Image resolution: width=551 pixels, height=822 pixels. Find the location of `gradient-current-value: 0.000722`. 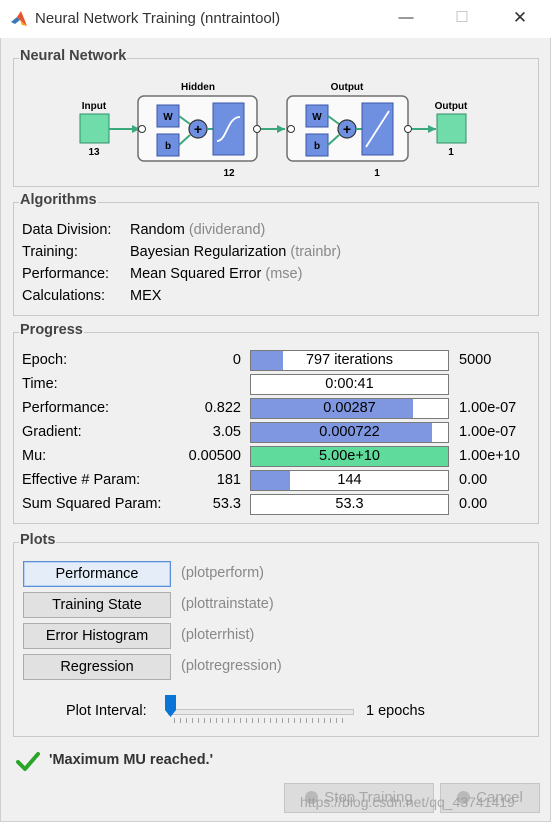

gradient-current-value: 0.000722 is located at coordinates (349, 432).